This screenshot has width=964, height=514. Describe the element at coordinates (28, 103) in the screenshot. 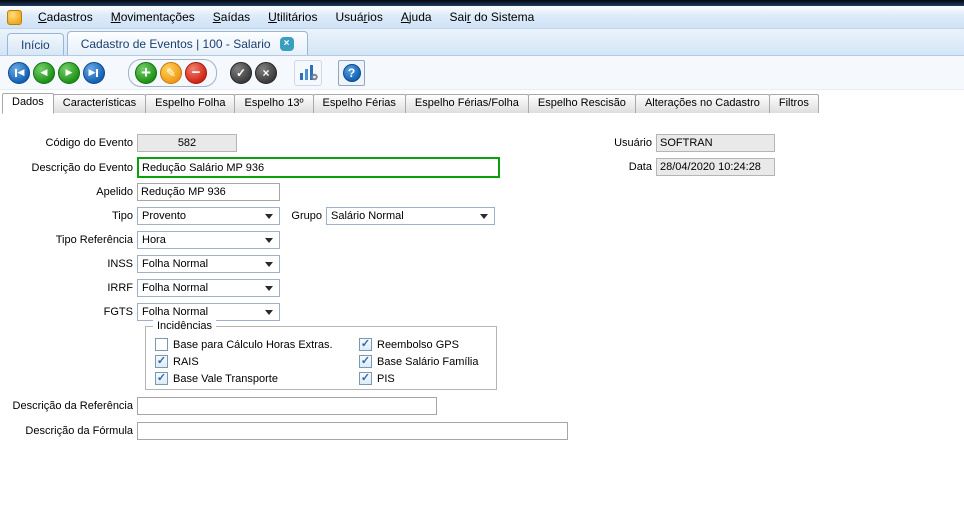

I see `page-tab-dados: Dados` at that location.